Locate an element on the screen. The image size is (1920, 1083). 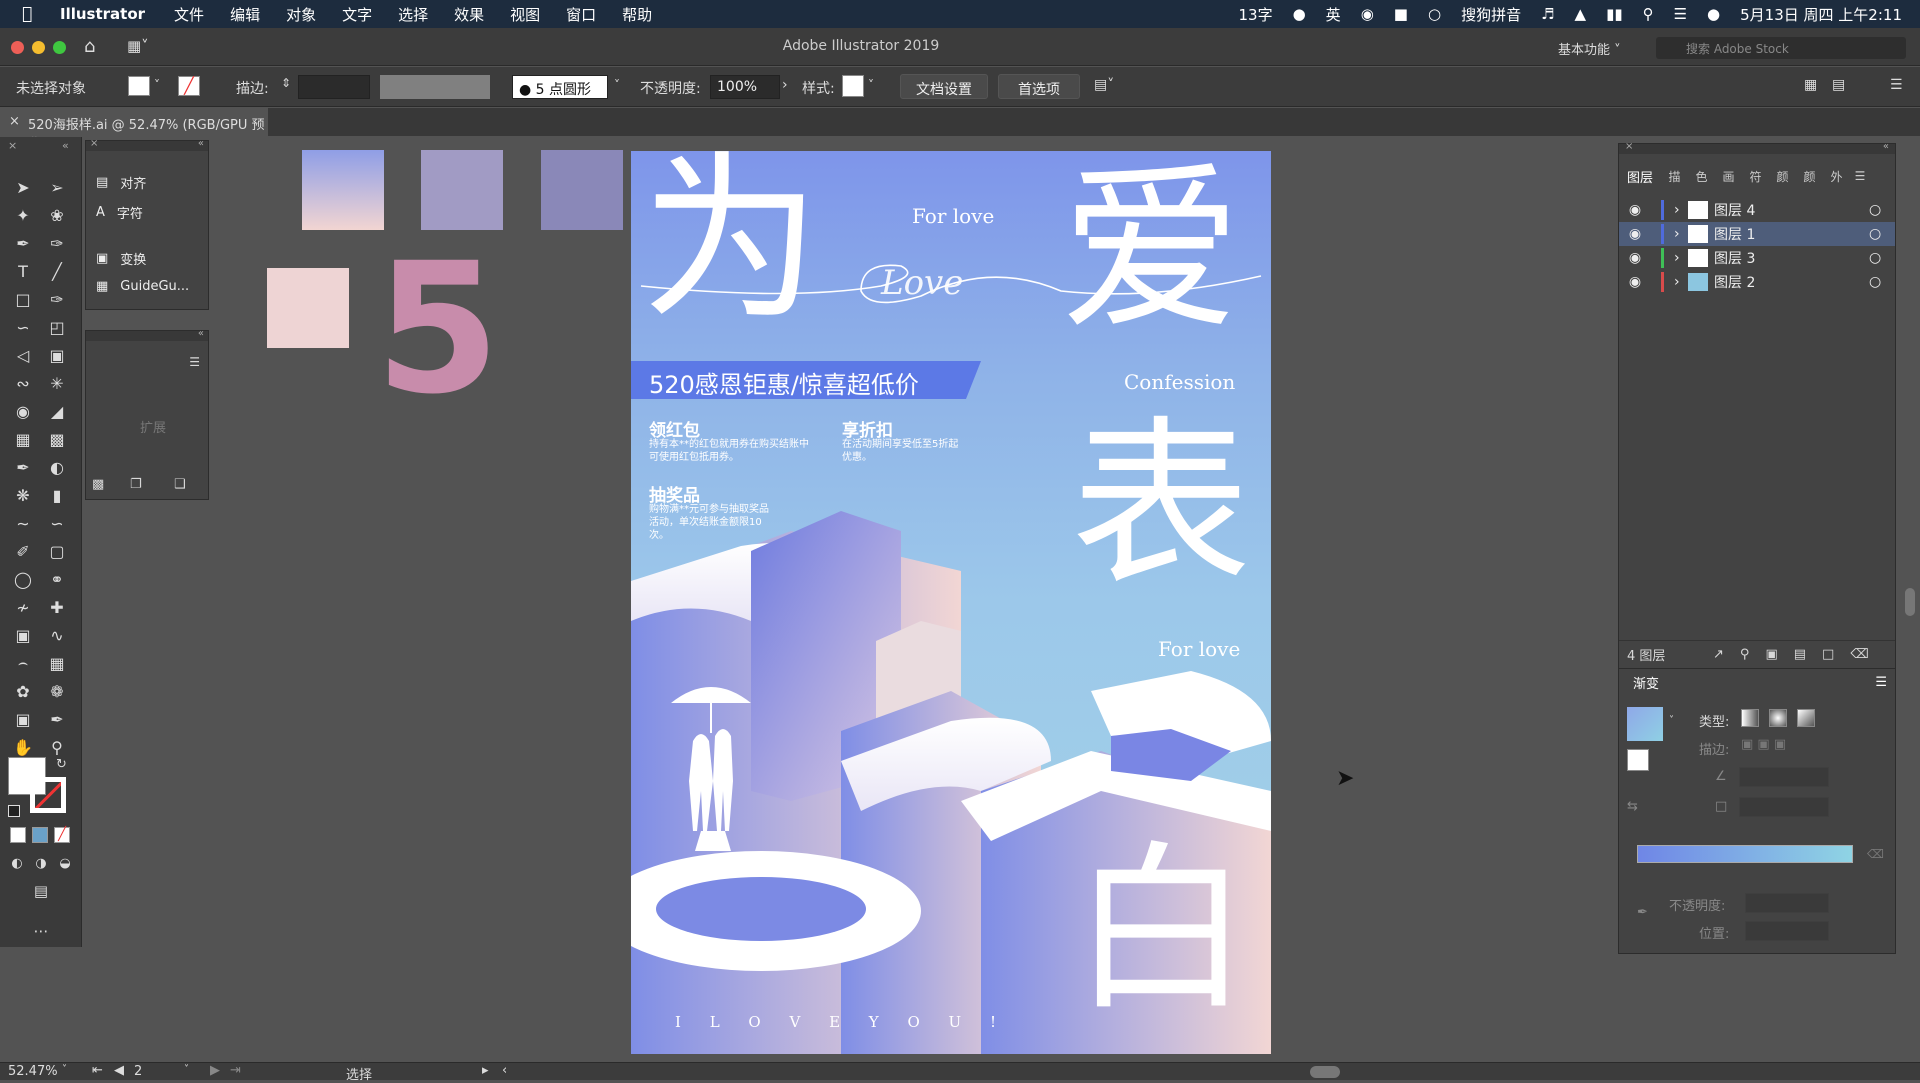
new-sublayer-icon: ▤ is located at coordinates (1800, 654).